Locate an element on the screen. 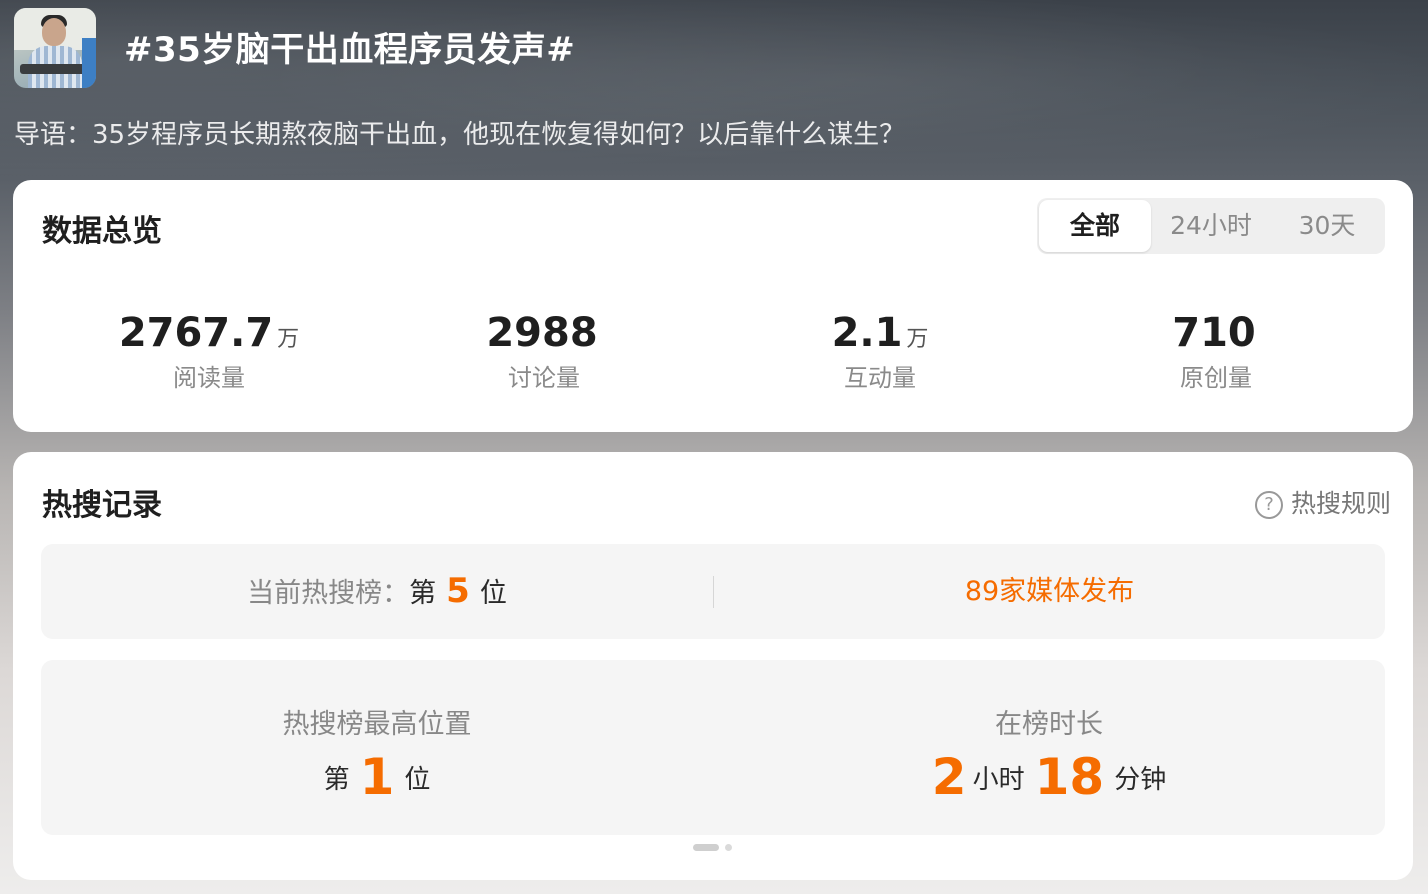 The image size is (1428, 894). media-publish-link: 89家媒体发布 is located at coordinates (1049, 591).